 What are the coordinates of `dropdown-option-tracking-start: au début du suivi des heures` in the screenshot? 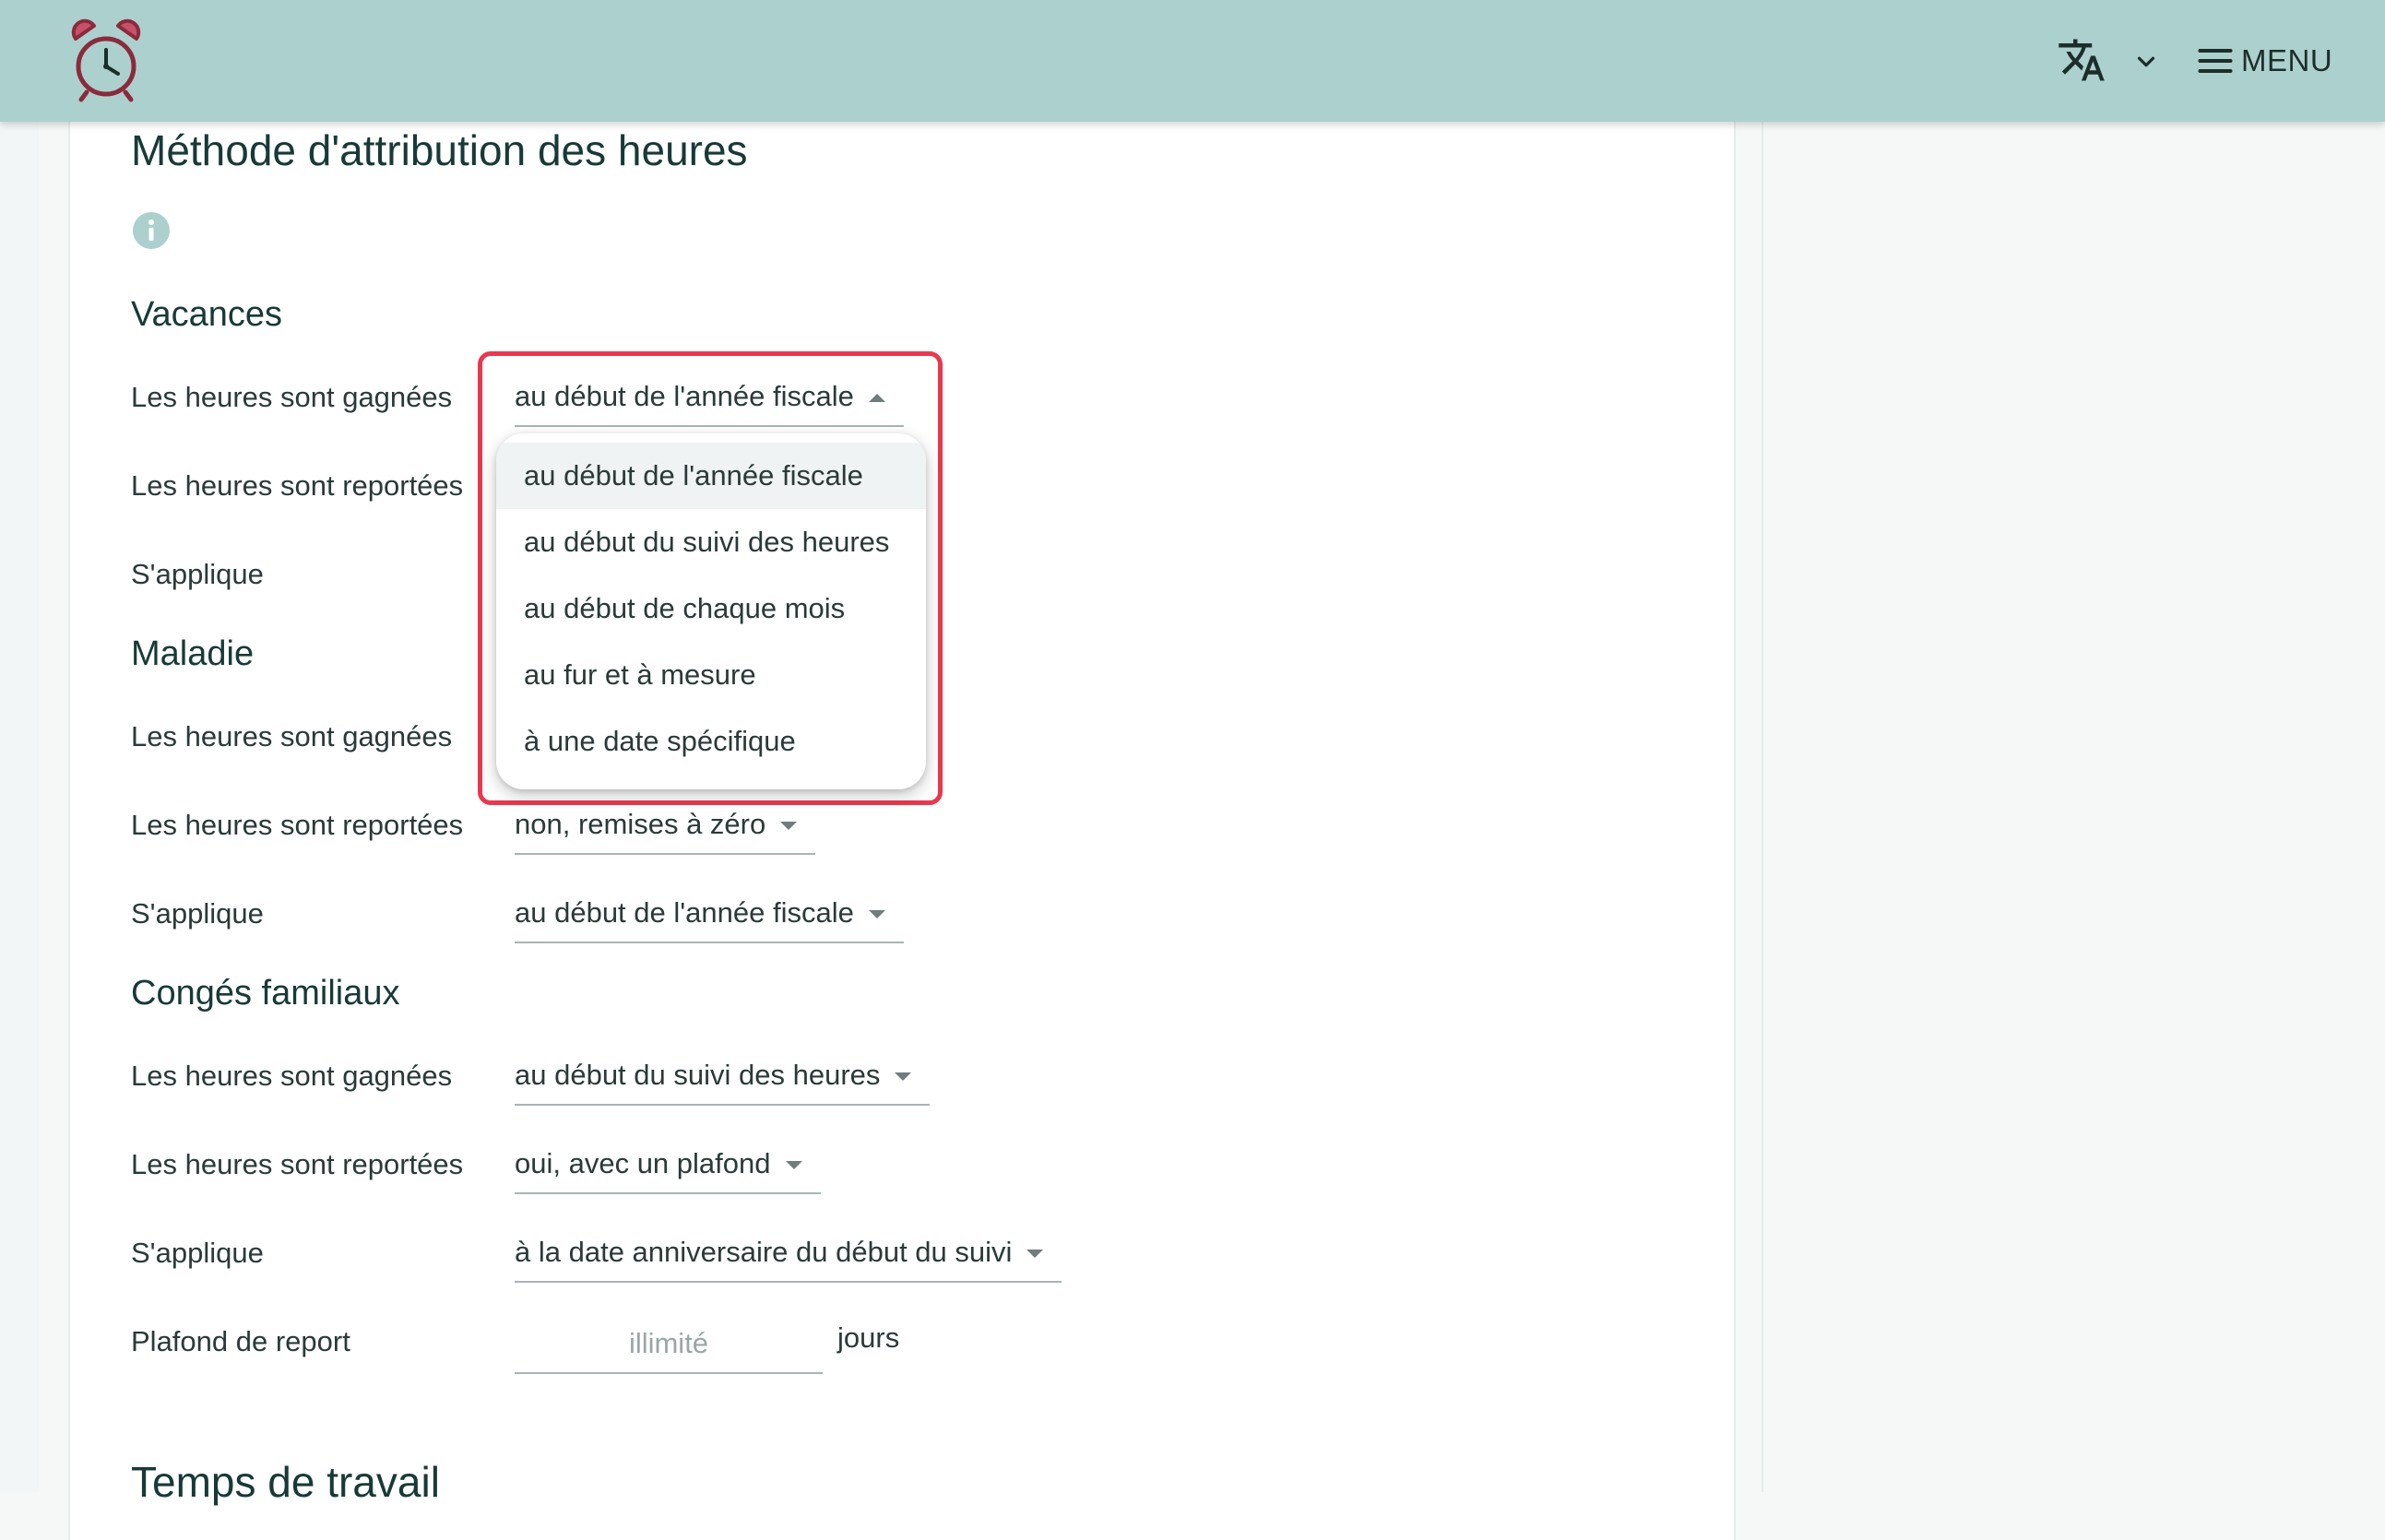 It's located at (711, 542).